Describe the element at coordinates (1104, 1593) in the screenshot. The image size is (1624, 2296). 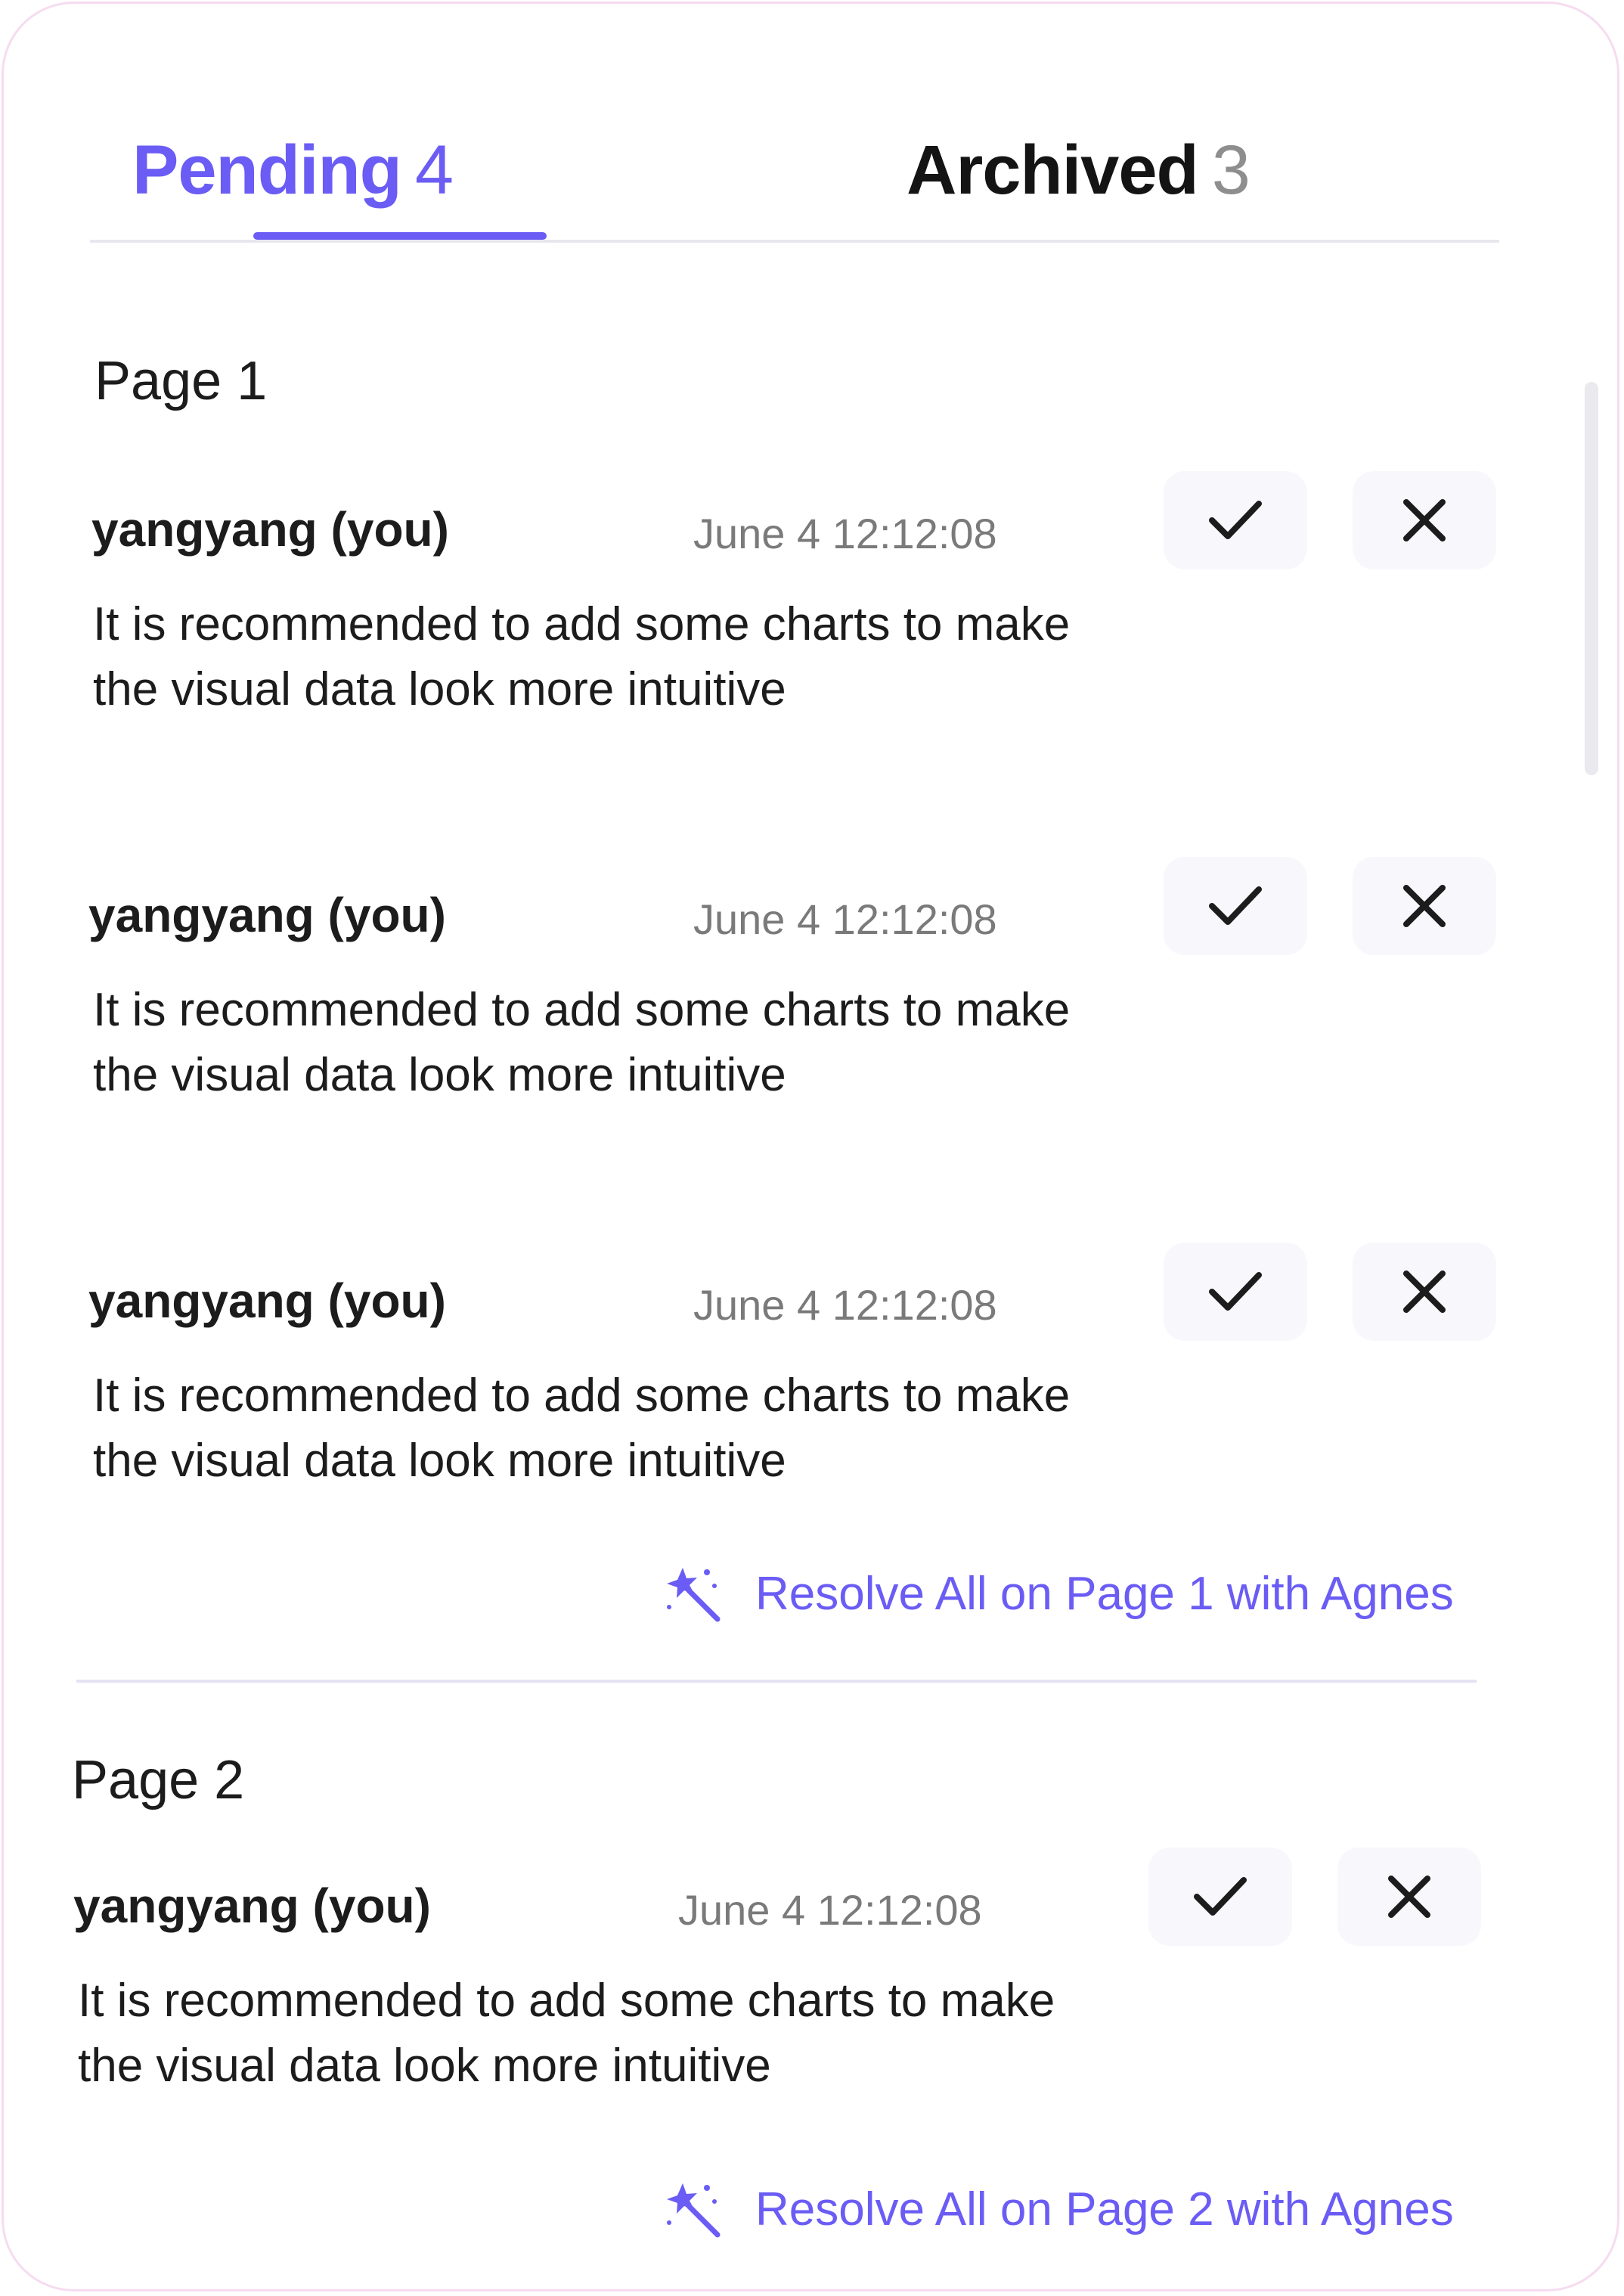
I see `resolve-all-label: Resolve All on Page 1 with Agnes` at that location.